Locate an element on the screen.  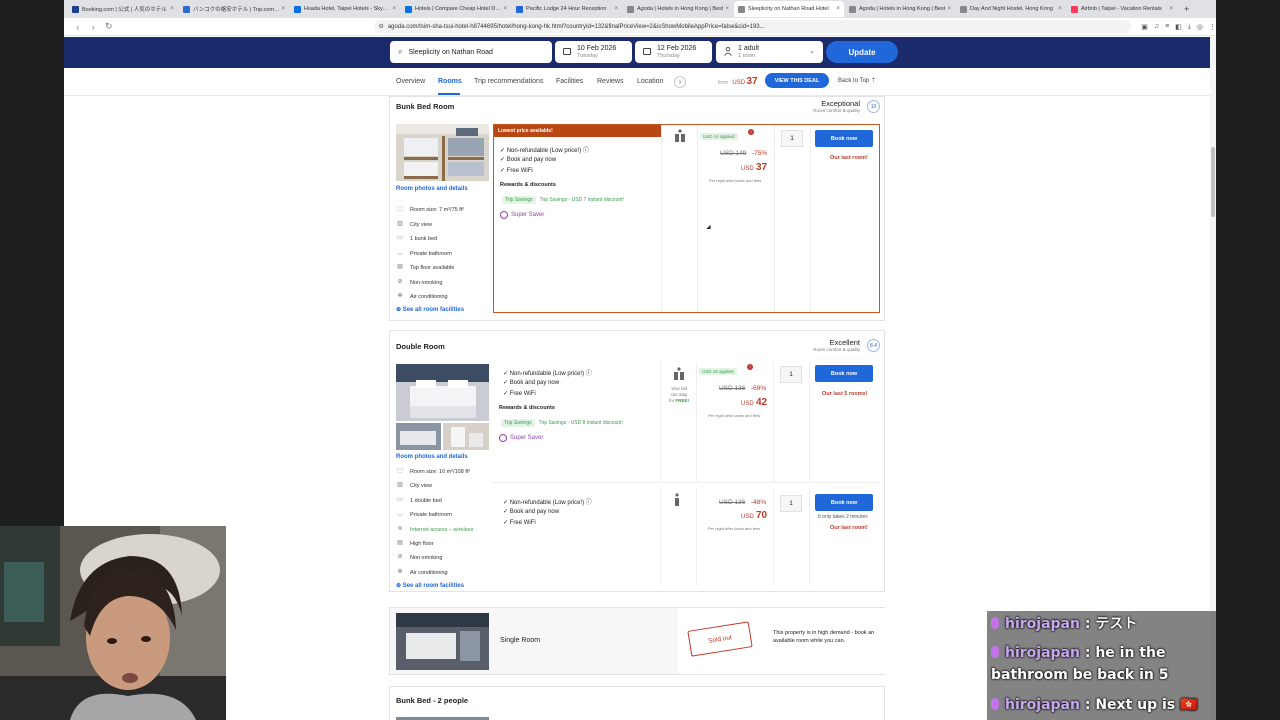
forward-icon: › is located at coordinates (92, 27).